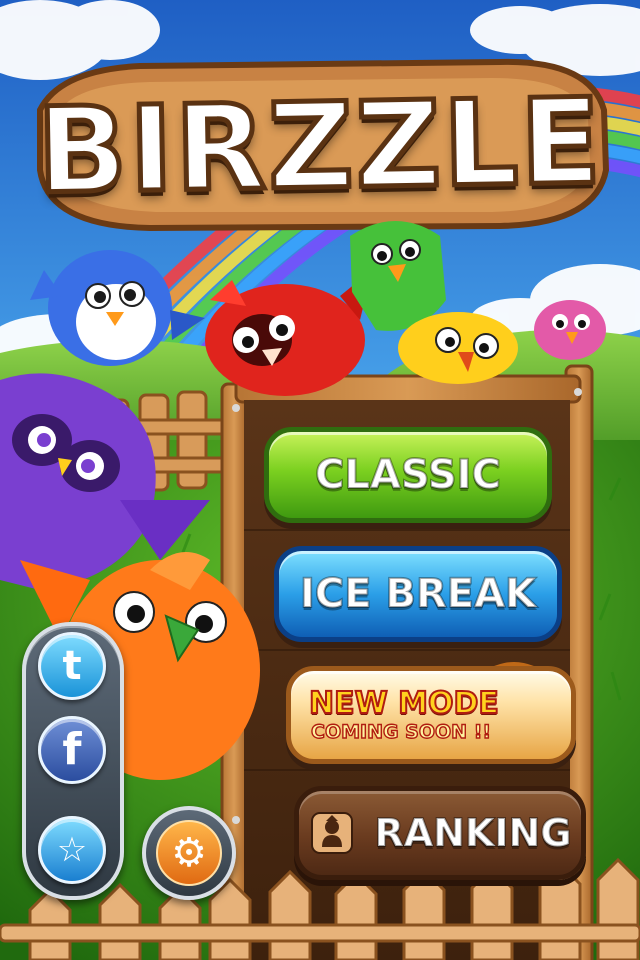 This screenshot has width=640, height=960. I want to click on game-title: BIRZZLE, so click(320, 146).